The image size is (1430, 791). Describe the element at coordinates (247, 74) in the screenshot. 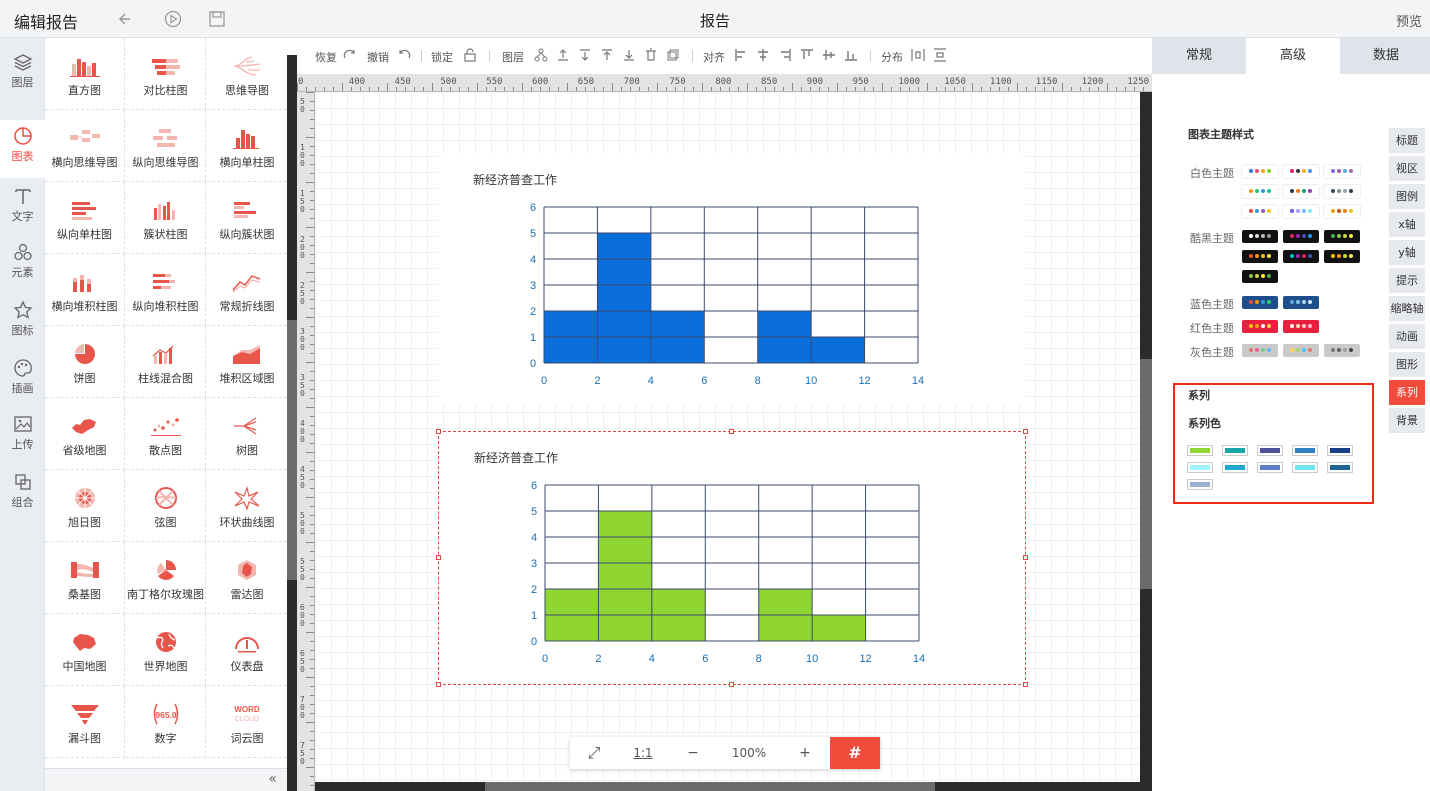

I see `chart-type-item: 思维导图` at that location.